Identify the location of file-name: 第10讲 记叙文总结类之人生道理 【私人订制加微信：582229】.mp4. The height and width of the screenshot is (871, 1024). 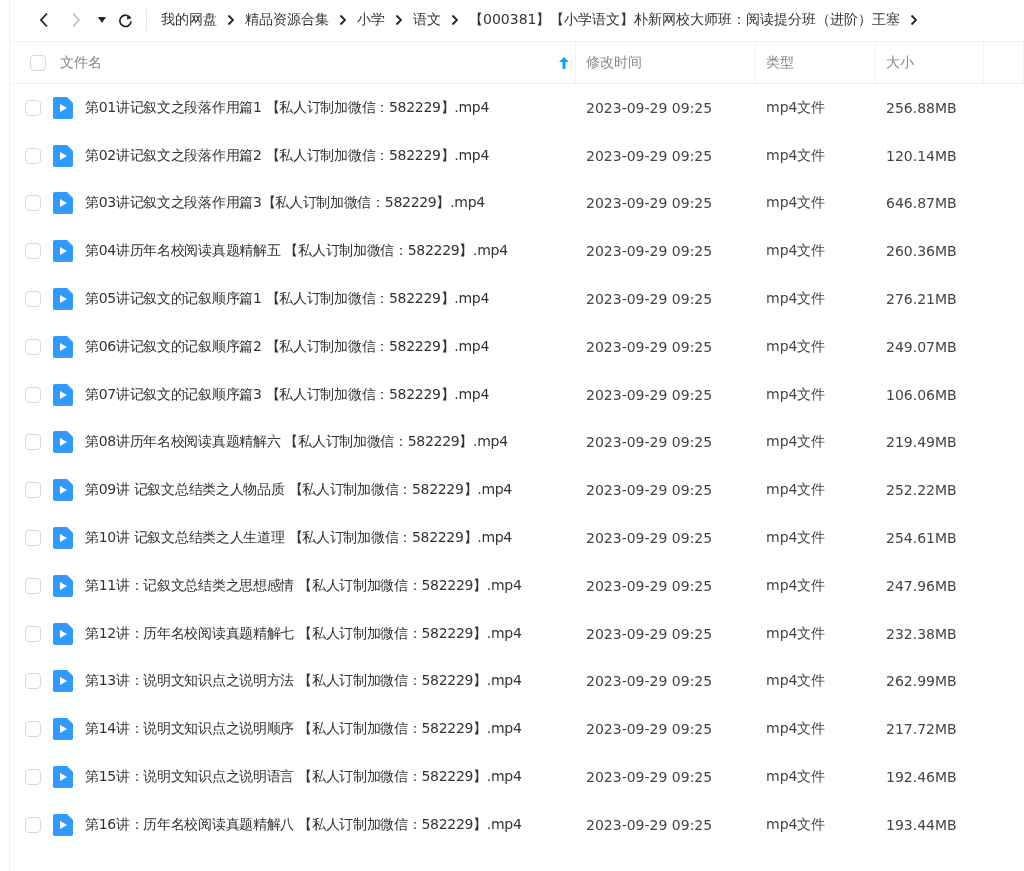
(298, 538).